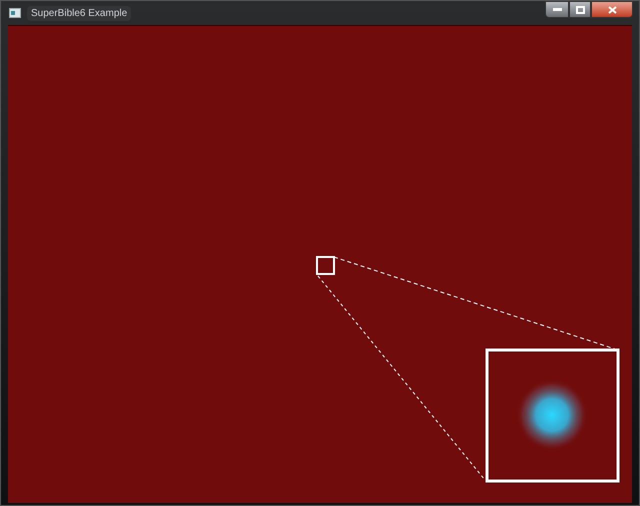  I want to click on close-button, so click(612, 9).